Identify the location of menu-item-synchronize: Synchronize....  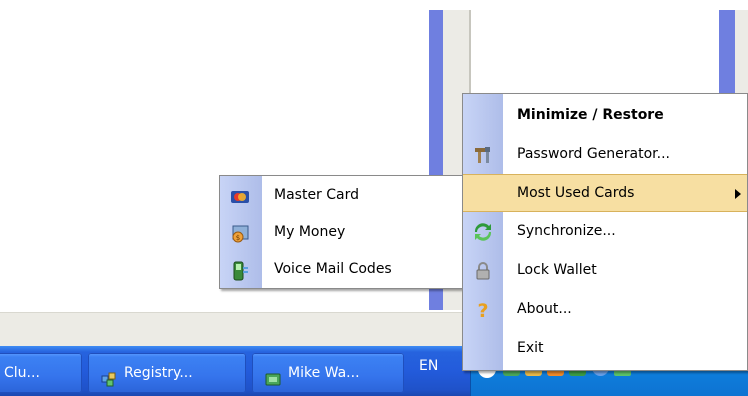
(605, 231).